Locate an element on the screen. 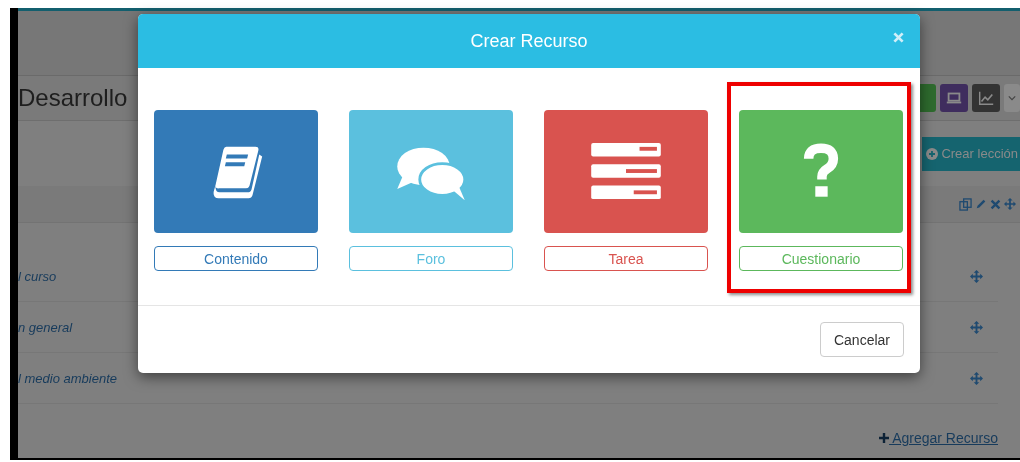  list-icon is located at coordinates (626, 171).